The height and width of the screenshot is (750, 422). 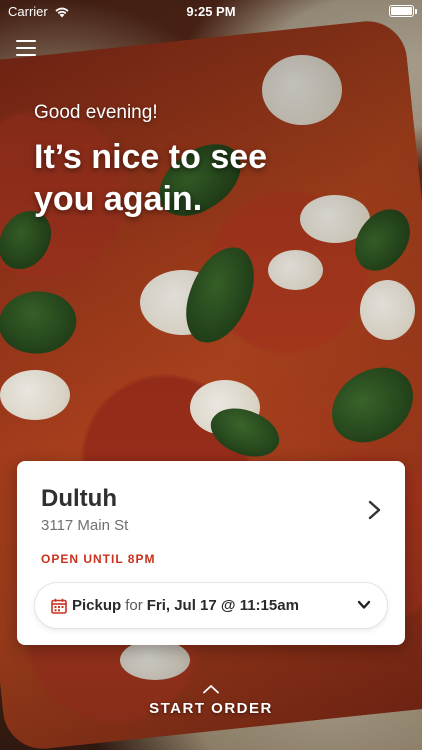 What do you see at coordinates (85, 525) in the screenshot?
I see `store-address: 3117 Main St` at bounding box center [85, 525].